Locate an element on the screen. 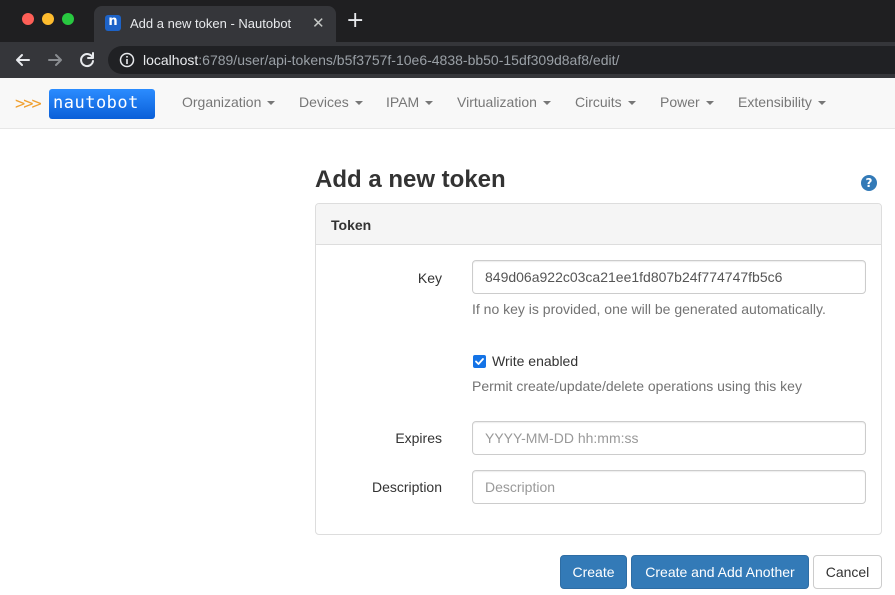 This screenshot has width=895, height=595. expires-input is located at coordinates (669, 438).